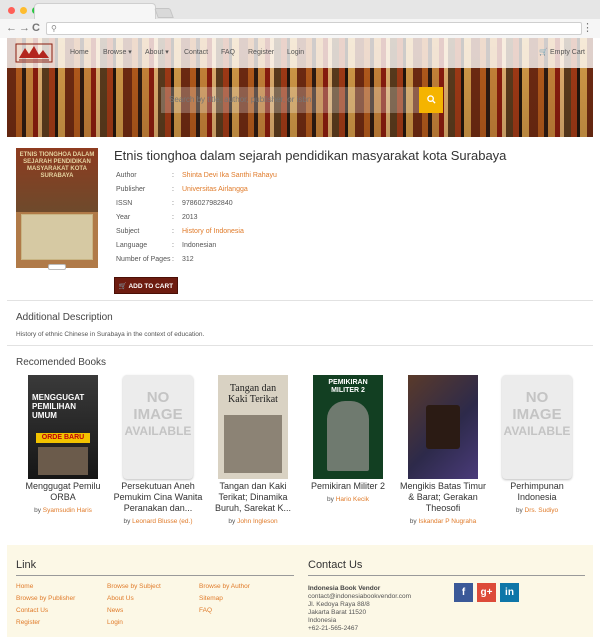 The height and width of the screenshot is (637, 600). I want to click on author-link: Syamsudin Haris, so click(67, 510).